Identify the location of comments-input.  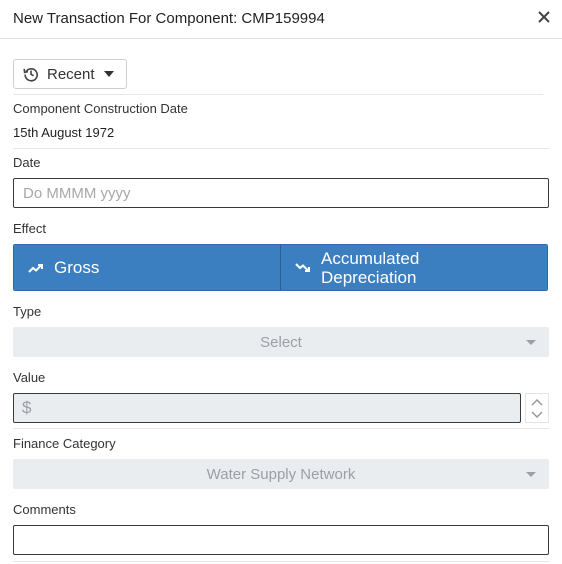
(281, 540).